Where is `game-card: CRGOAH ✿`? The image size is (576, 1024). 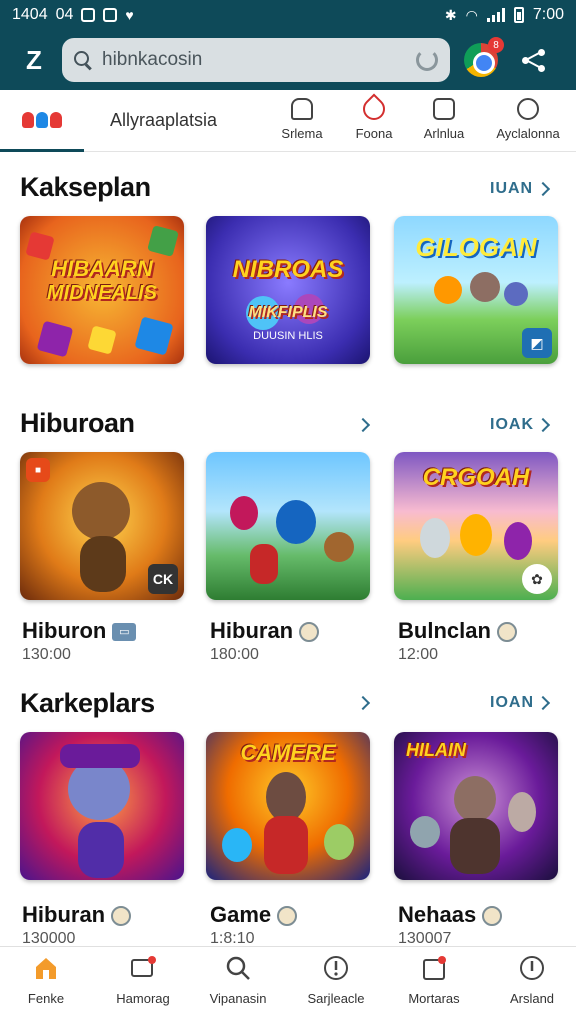
game-card: CRGOAH ✿ is located at coordinates (476, 526).